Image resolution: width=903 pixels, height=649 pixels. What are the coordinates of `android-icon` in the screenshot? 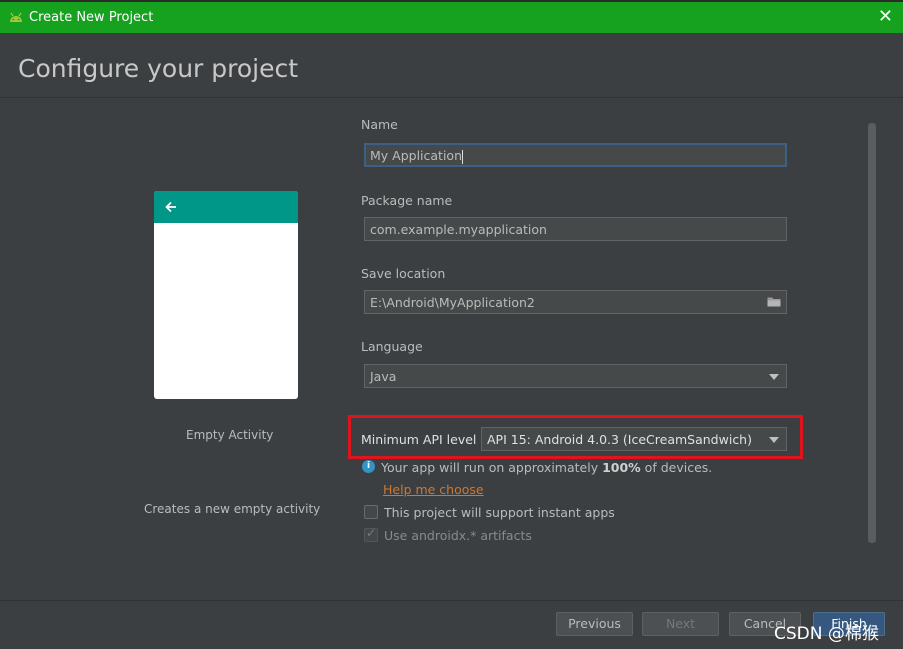 It's located at (16, 17).